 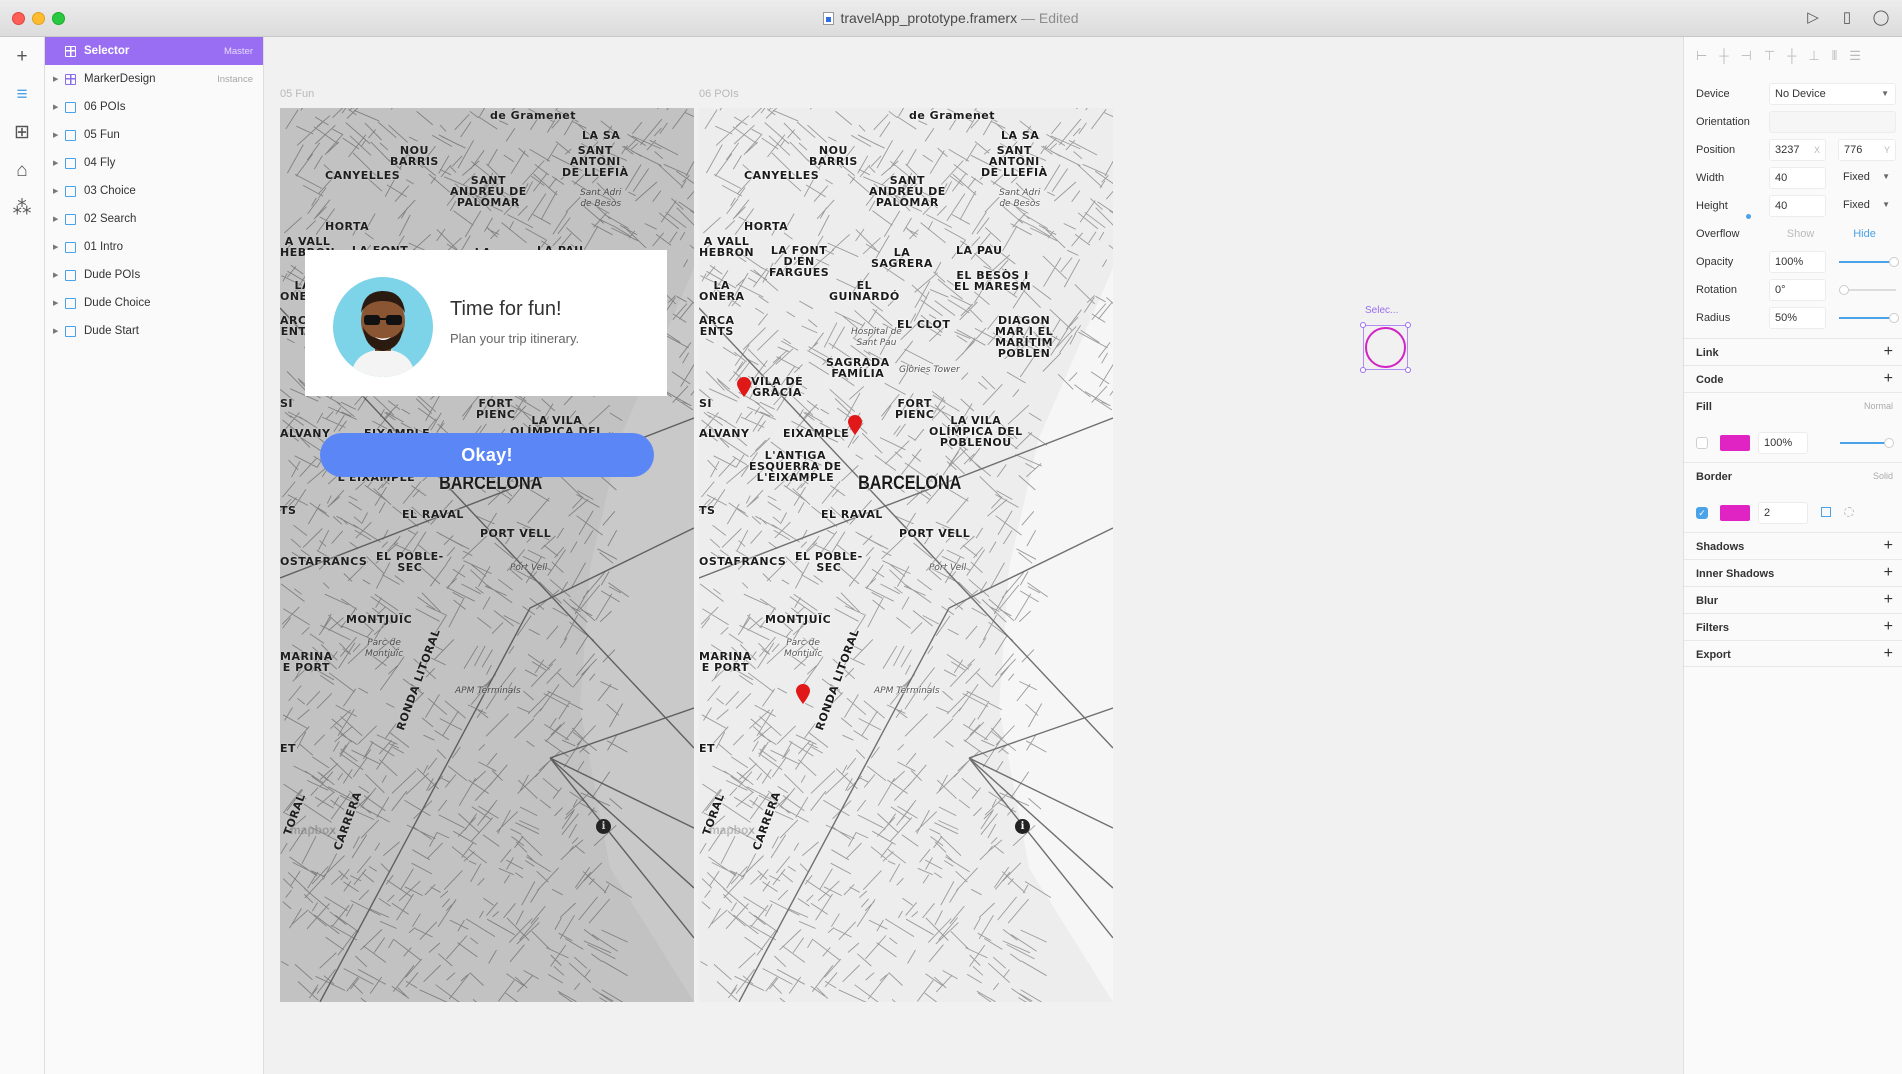 What do you see at coordinates (1385, 347) in the screenshot?
I see `selector-ring` at bounding box center [1385, 347].